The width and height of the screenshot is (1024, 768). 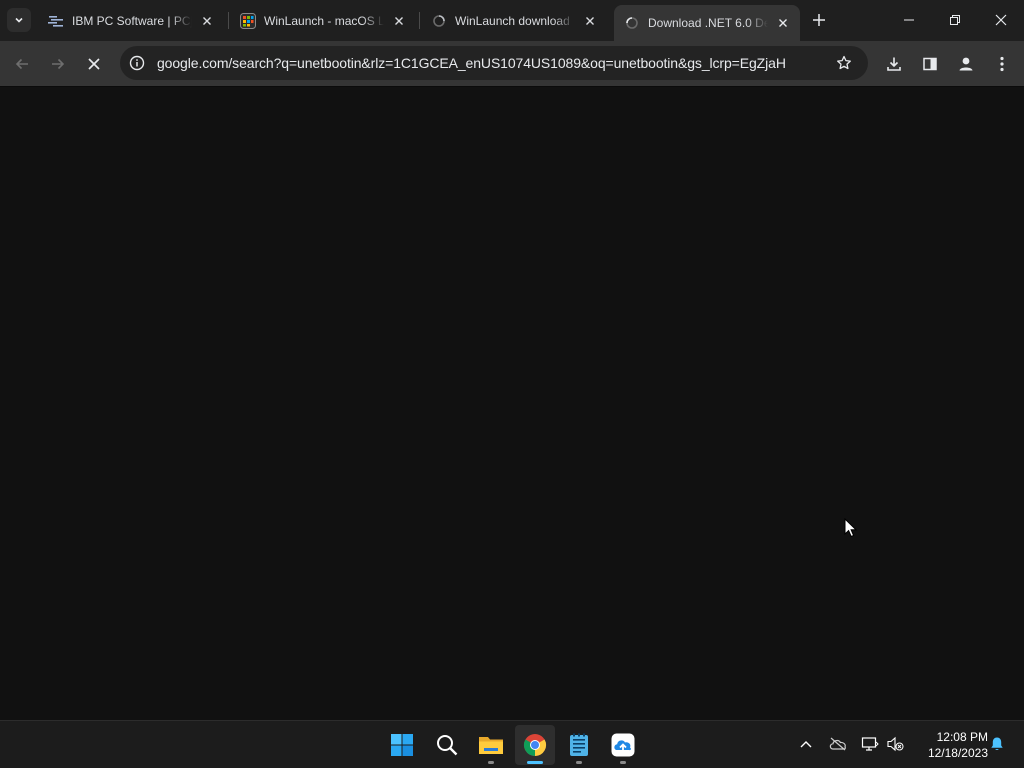 I want to click on file-explorer-icon, so click(x=491, y=745).